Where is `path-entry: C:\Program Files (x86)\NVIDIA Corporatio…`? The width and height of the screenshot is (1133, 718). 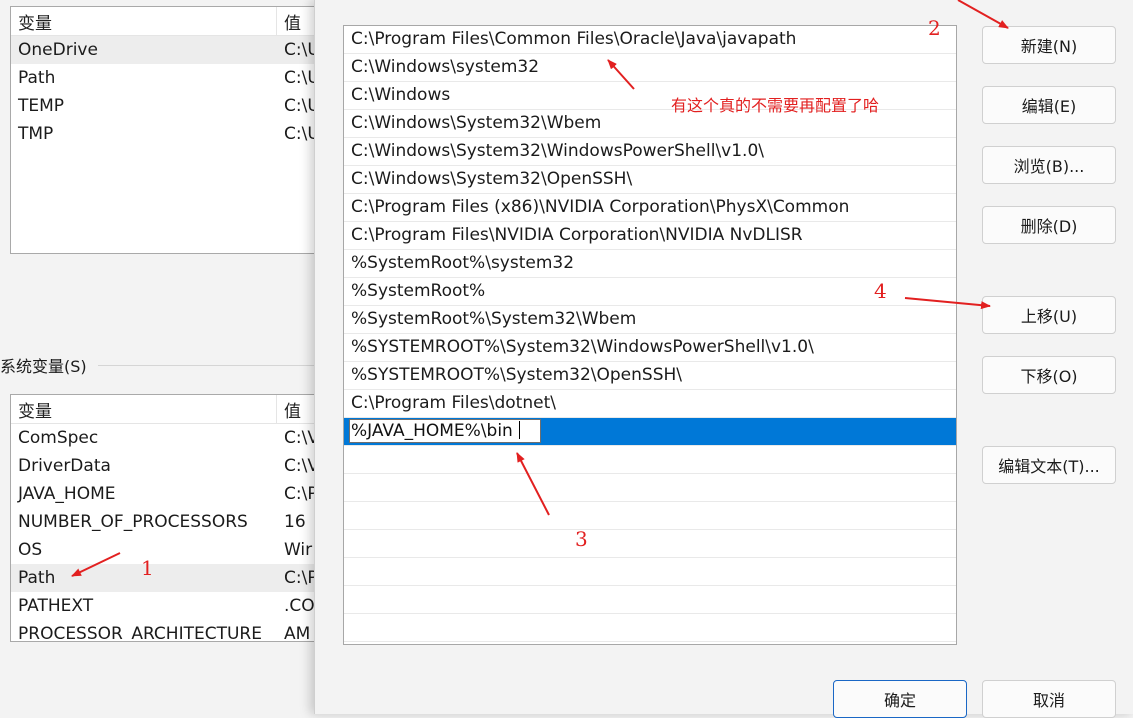 path-entry: C:\Program Files (x86)\NVIDIA Corporatio… is located at coordinates (650, 208).